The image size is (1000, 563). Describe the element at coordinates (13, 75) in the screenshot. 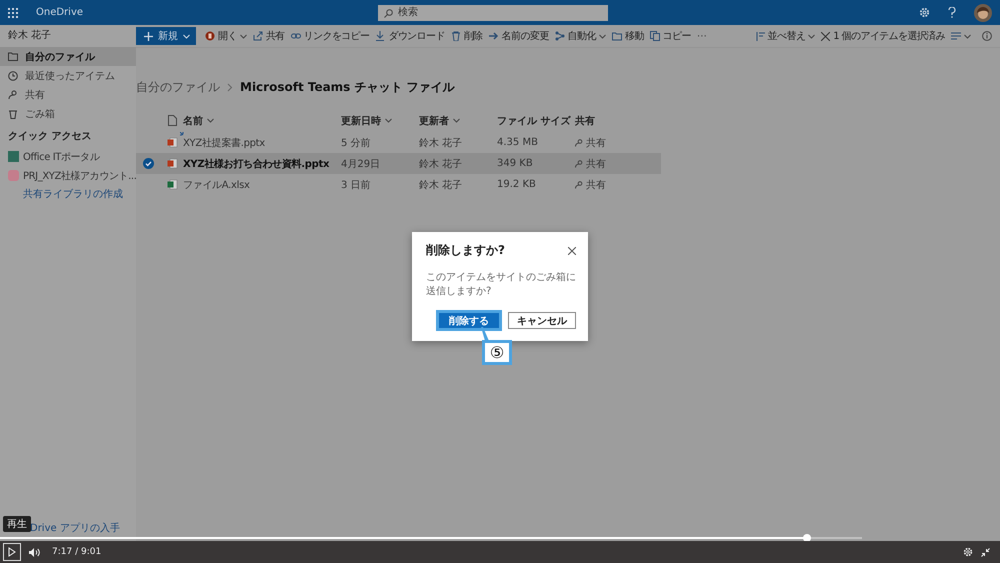

I see `clock-icon` at that location.